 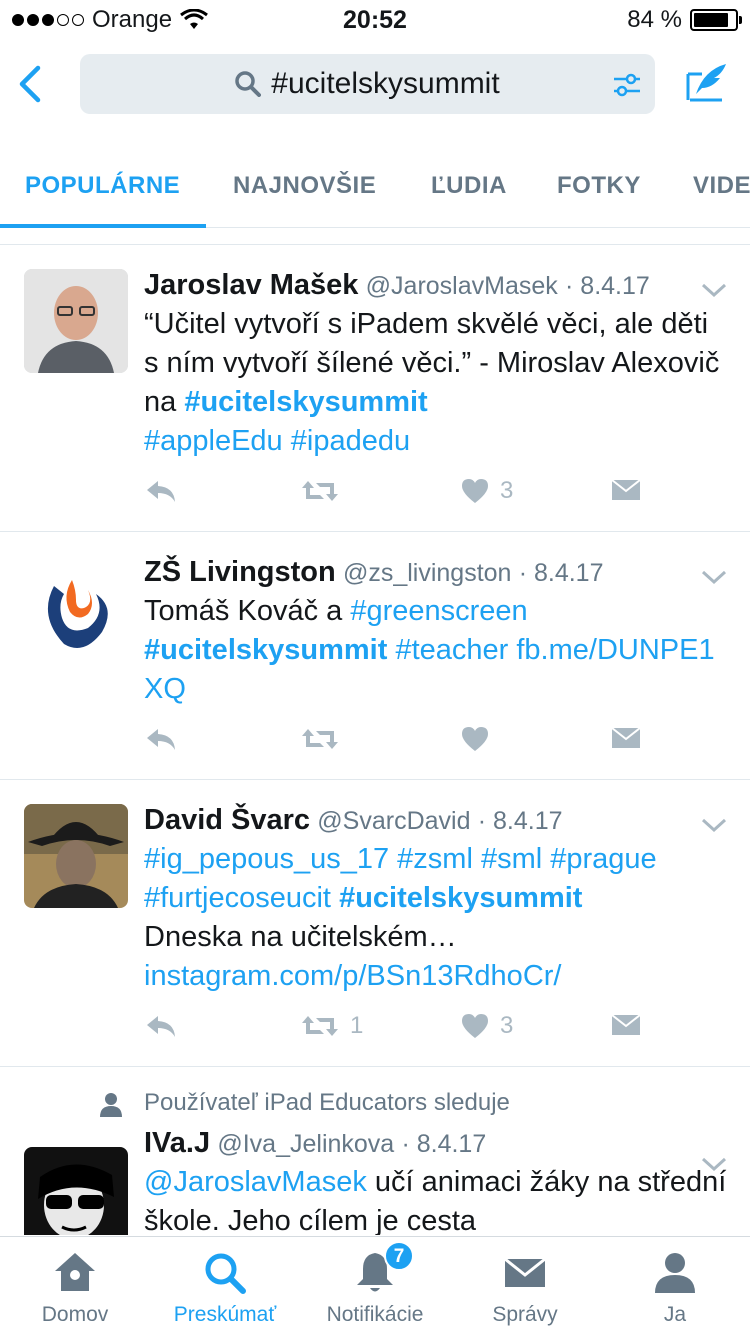 What do you see at coordinates (357, 1025) in the screenshot?
I see `retweet-count: 1` at bounding box center [357, 1025].